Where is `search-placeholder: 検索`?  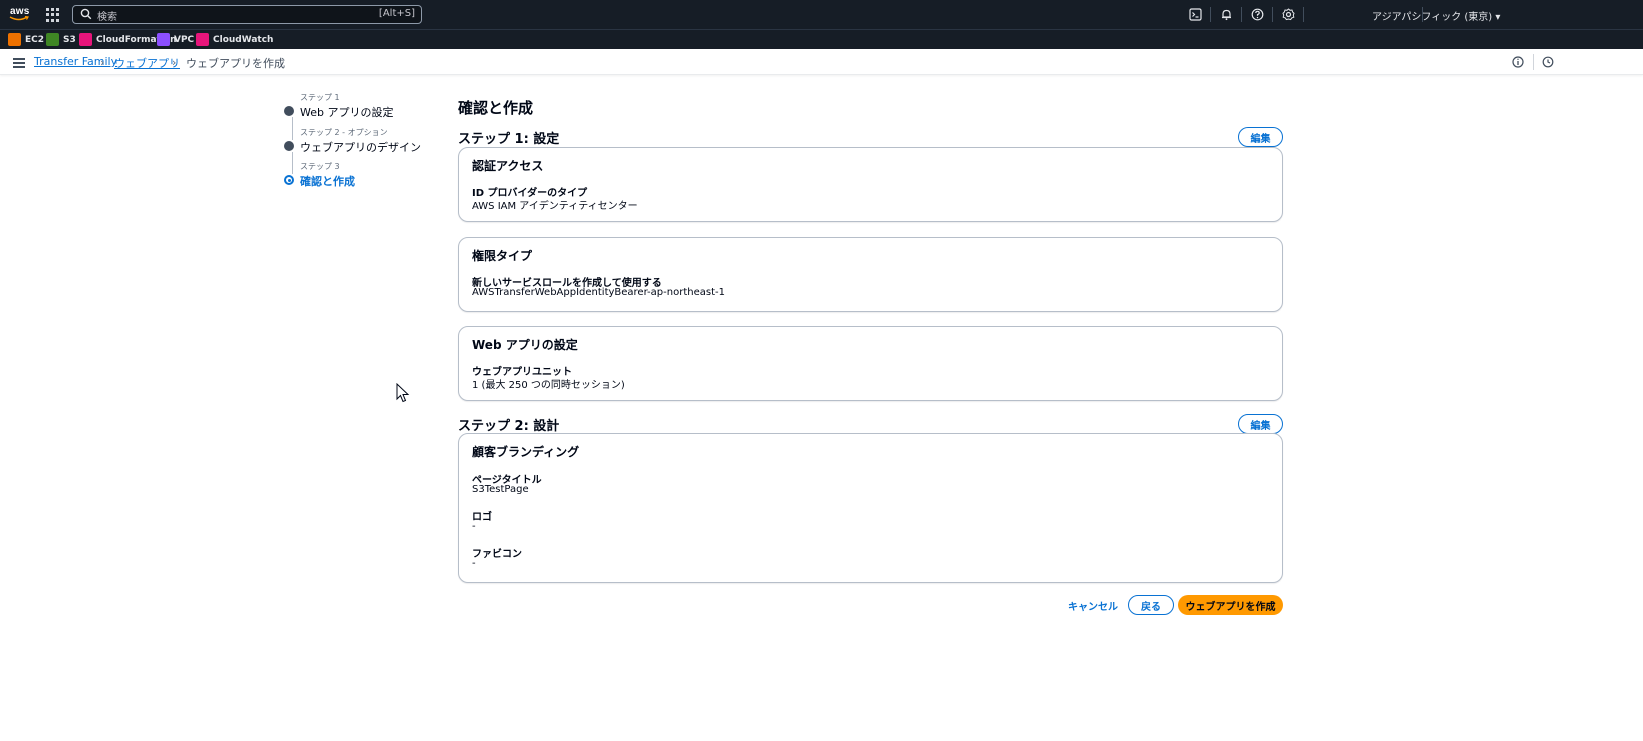
search-placeholder: 検索 is located at coordinates (107, 17).